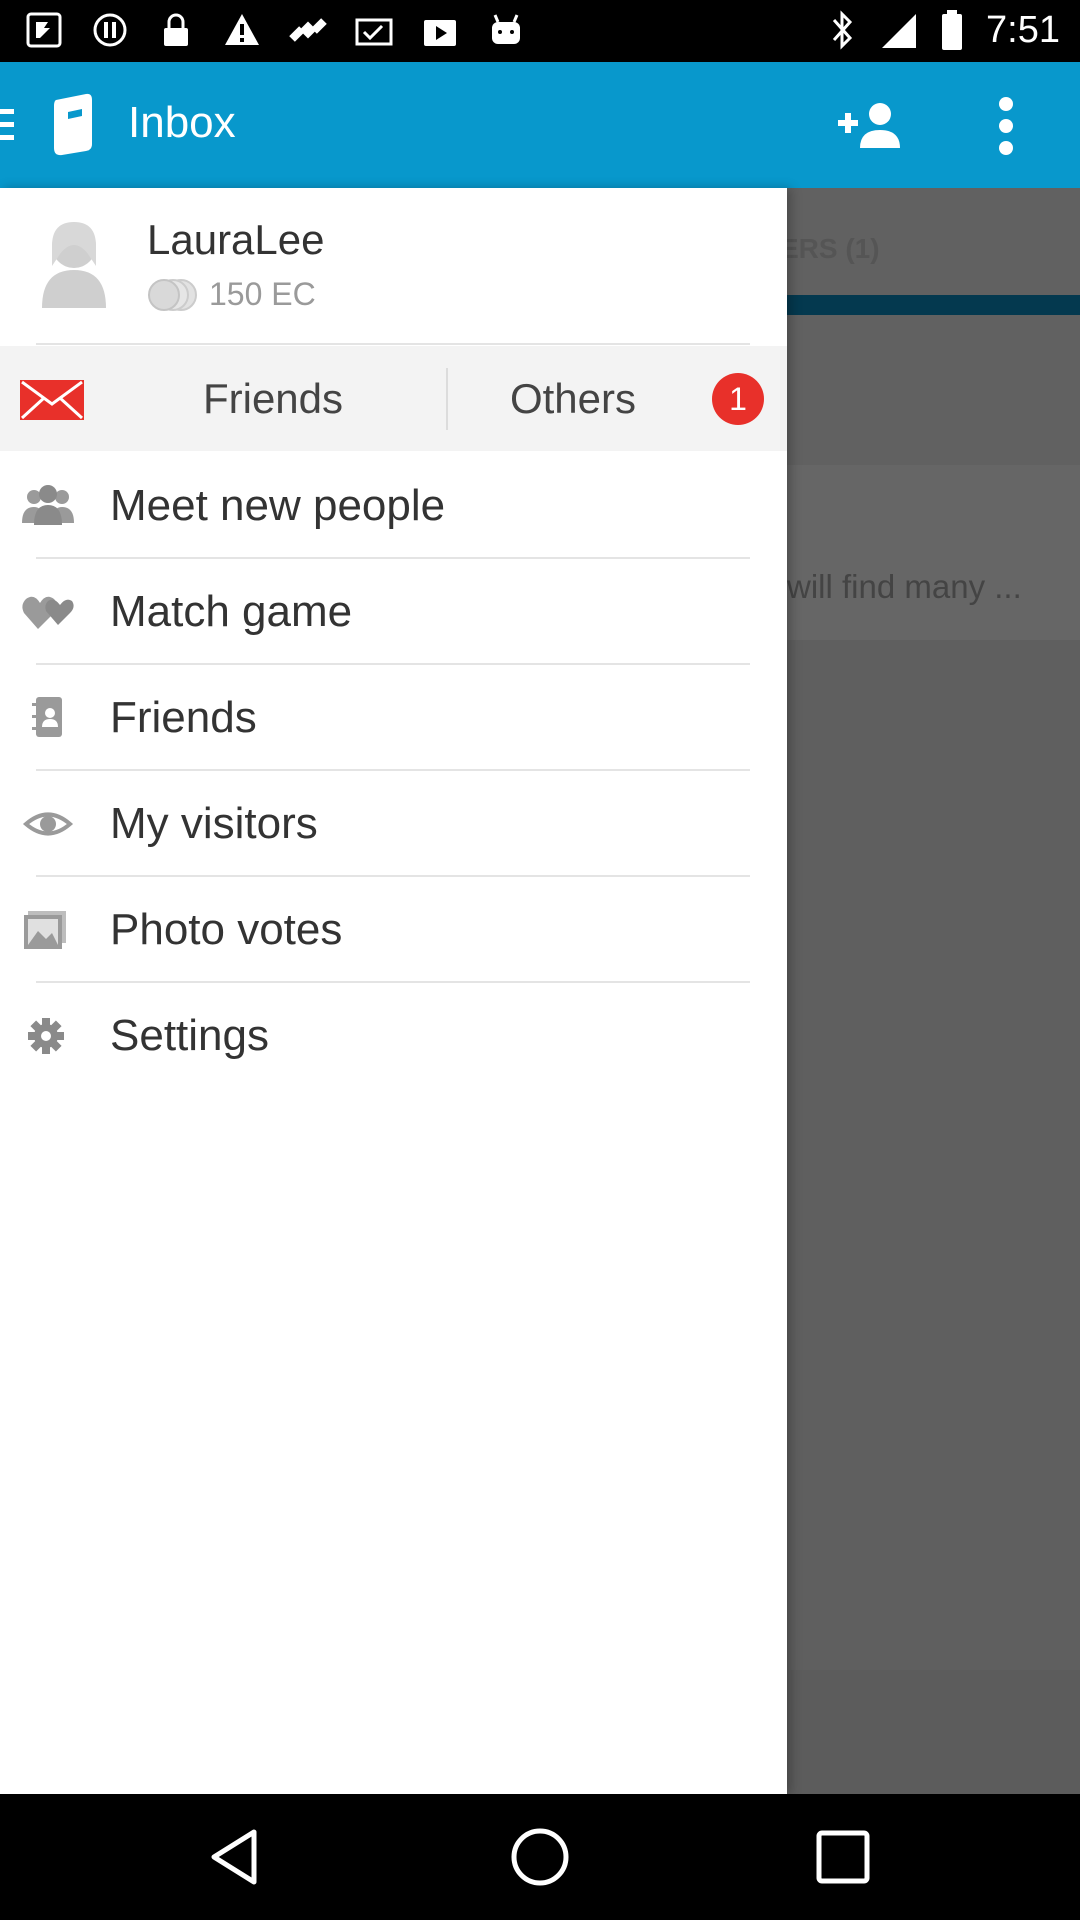 The width and height of the screenshot is (1080, 1920). I want to click on status-time: 7:51, so click(1023, 29).